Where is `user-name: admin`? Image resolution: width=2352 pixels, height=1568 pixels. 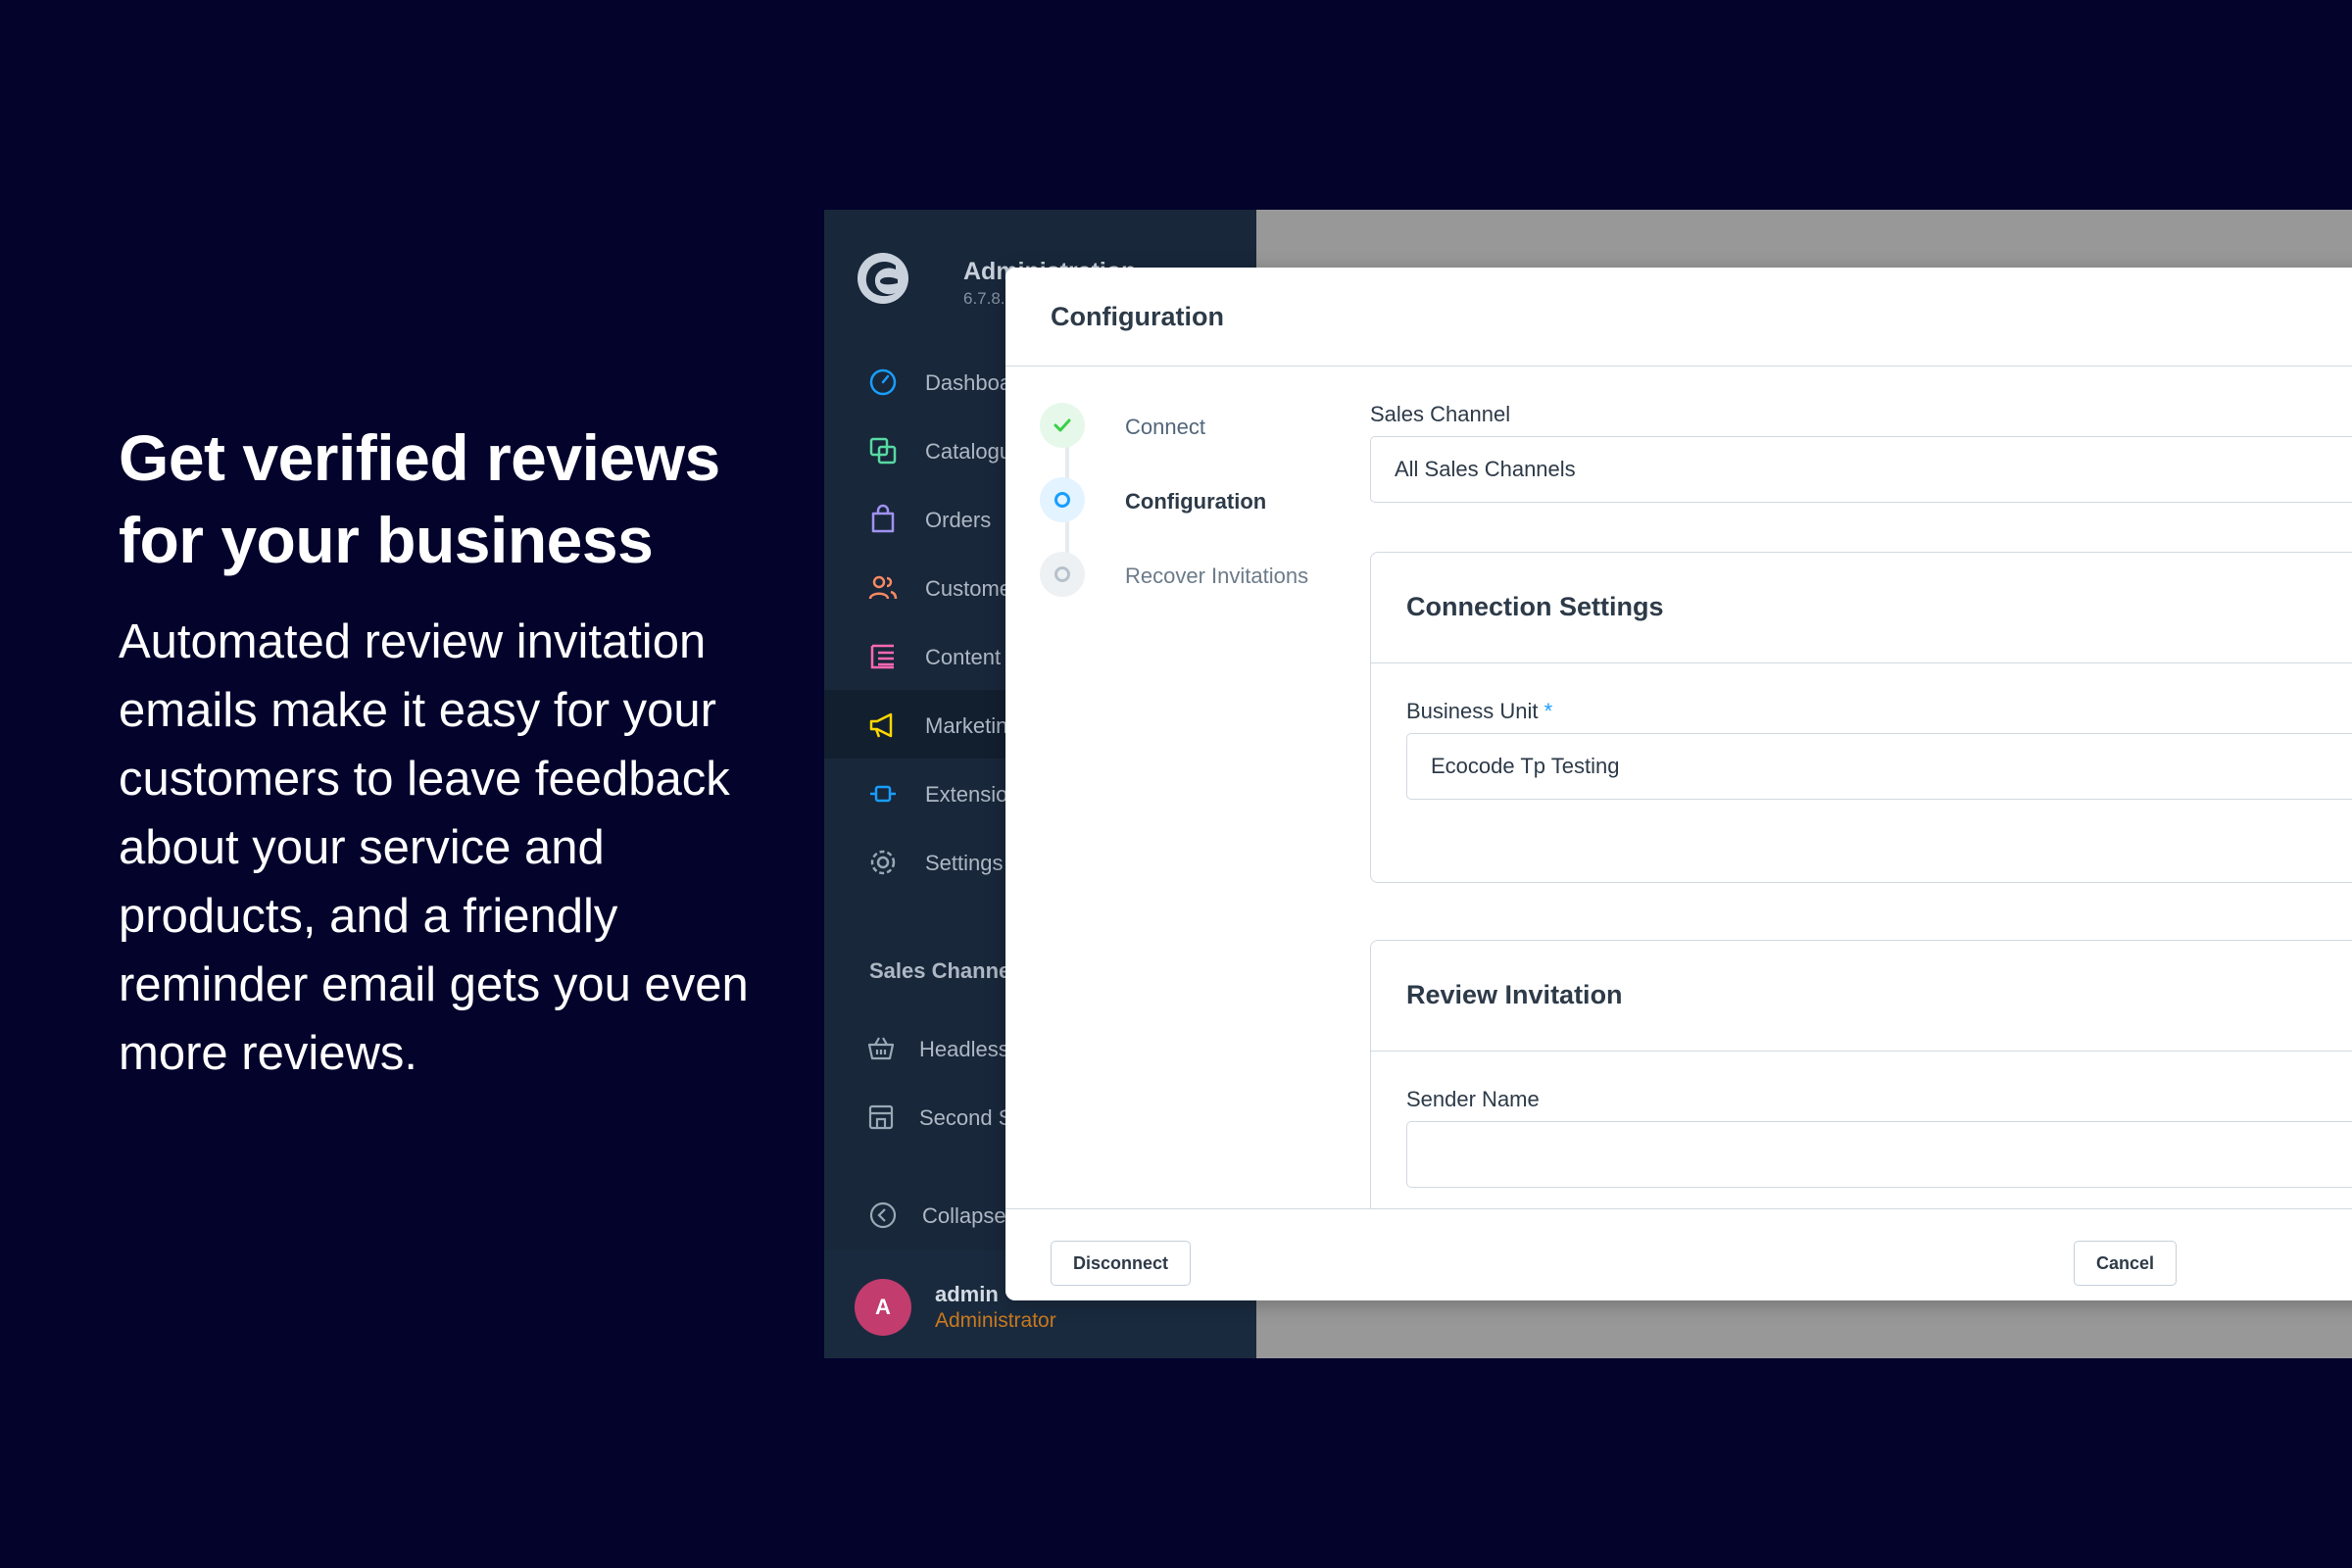
user-name: admin is located at coordinates (967, 1294).